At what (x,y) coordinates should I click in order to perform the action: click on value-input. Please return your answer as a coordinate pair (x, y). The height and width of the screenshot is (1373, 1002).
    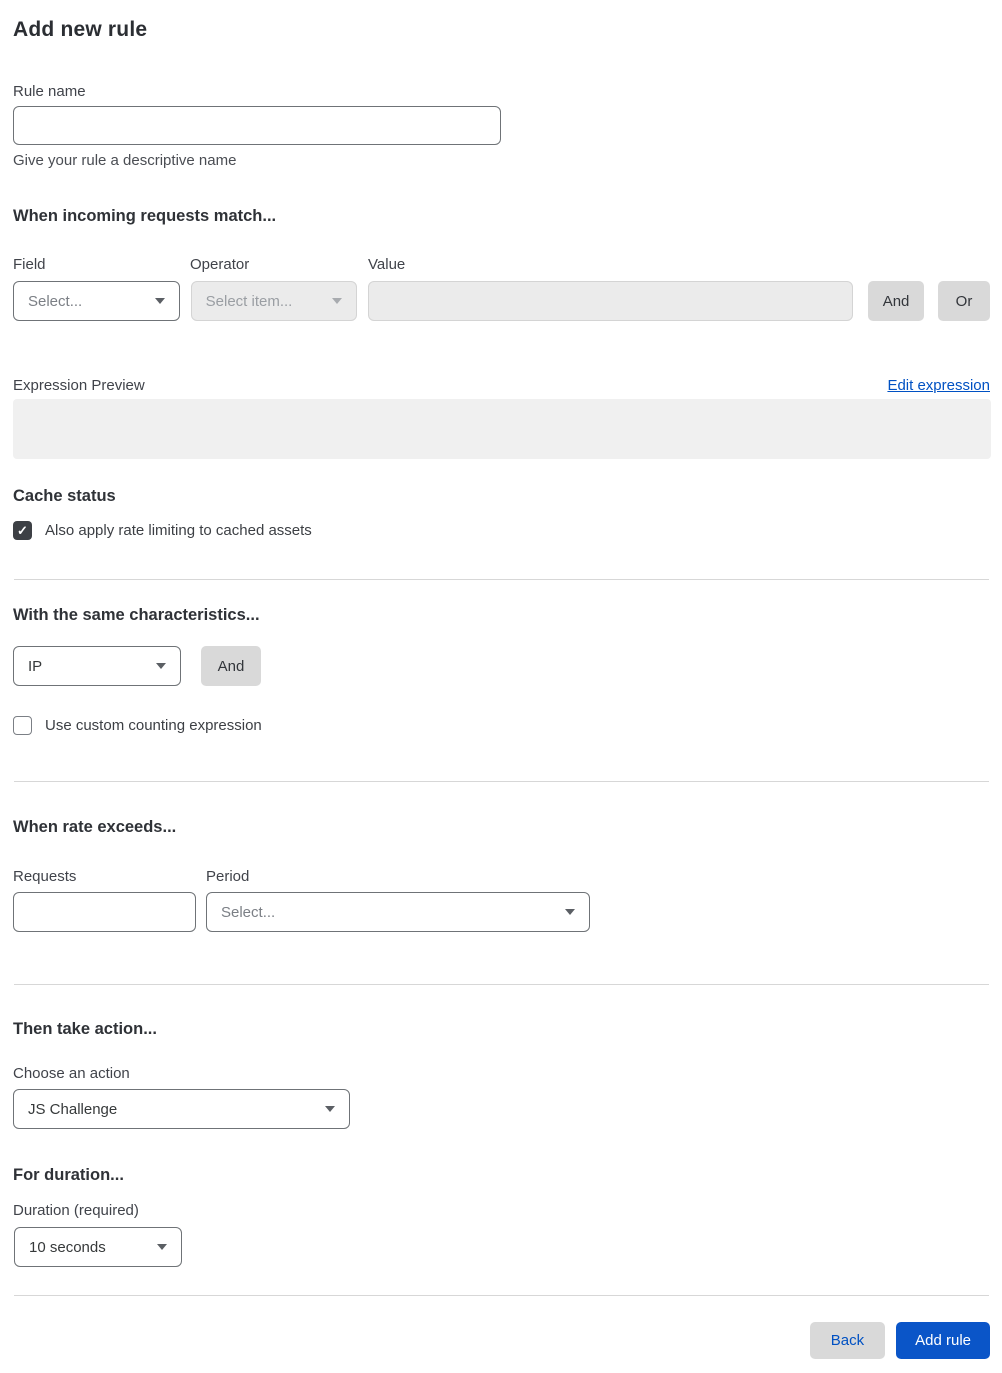
    Looking at the image, I should click on (611, 301).